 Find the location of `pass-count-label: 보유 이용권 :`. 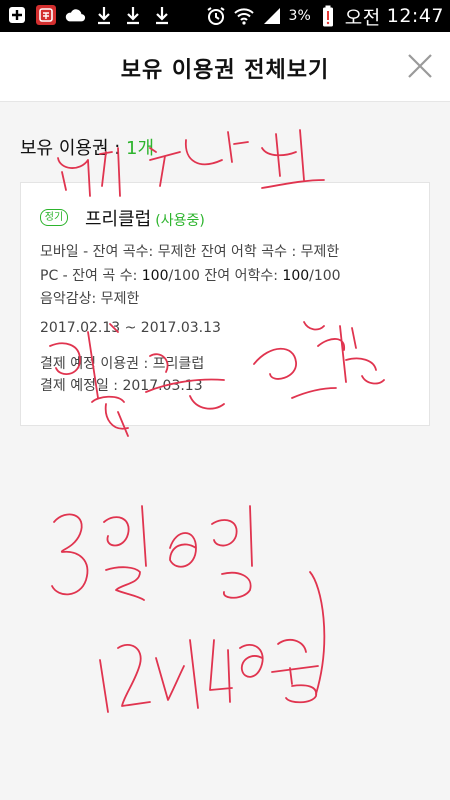

pass-count-label: 보유 이용권 : is located at coordinates (70, 148).